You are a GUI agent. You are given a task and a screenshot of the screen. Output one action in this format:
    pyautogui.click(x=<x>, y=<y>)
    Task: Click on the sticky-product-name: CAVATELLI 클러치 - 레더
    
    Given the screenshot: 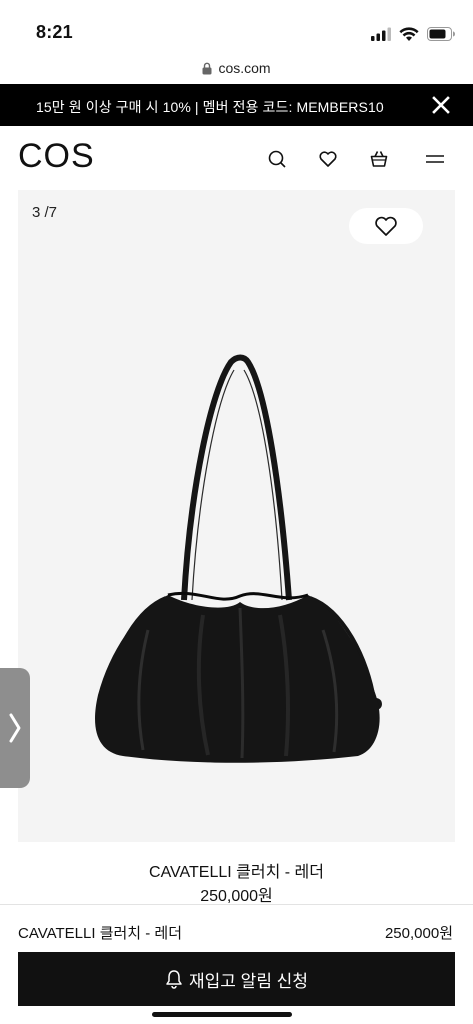 What is the action you would take?
    pyautogui.click(x=100, y=933)
    